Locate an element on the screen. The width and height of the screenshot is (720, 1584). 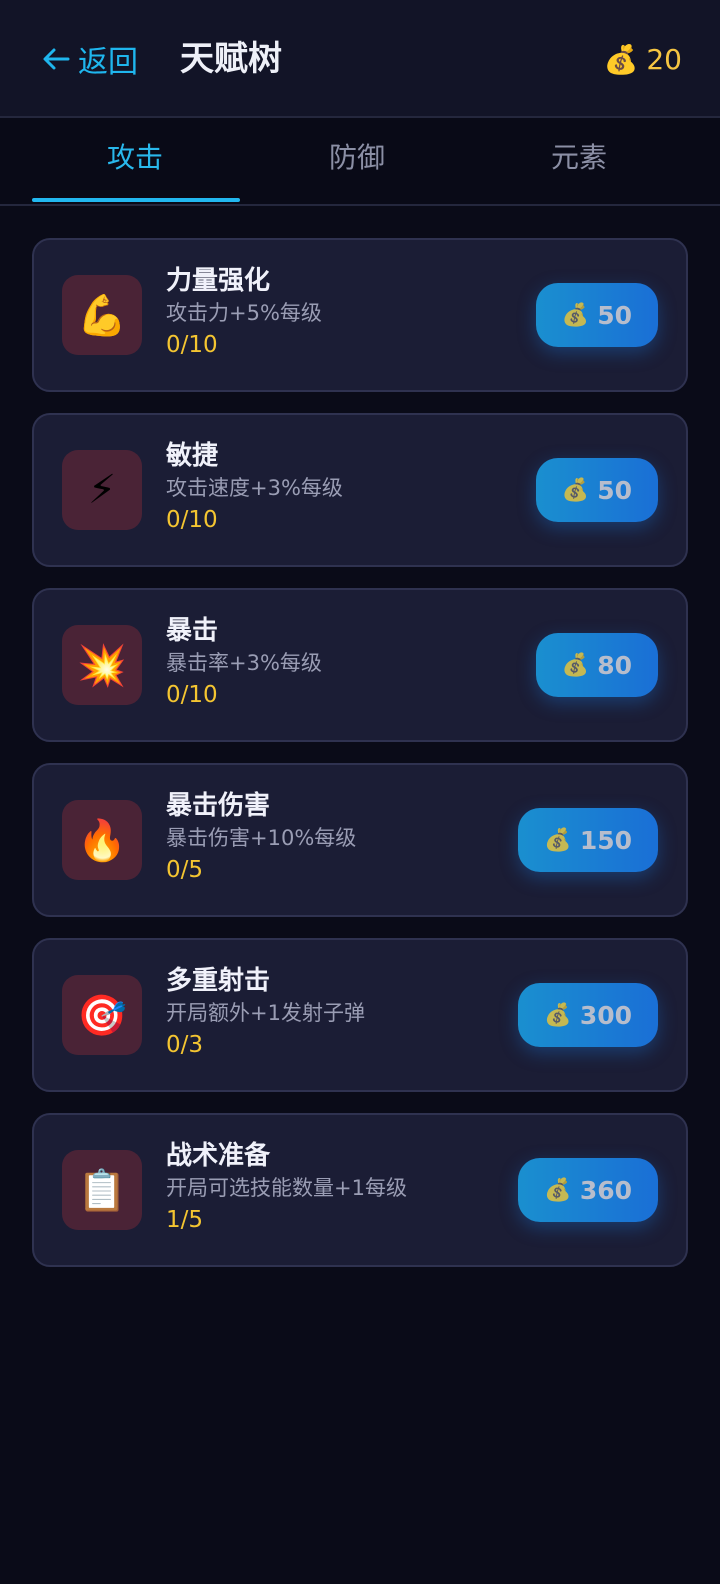
talent-description: 暴击率+3%每级 is located at coordinates (244, 663).